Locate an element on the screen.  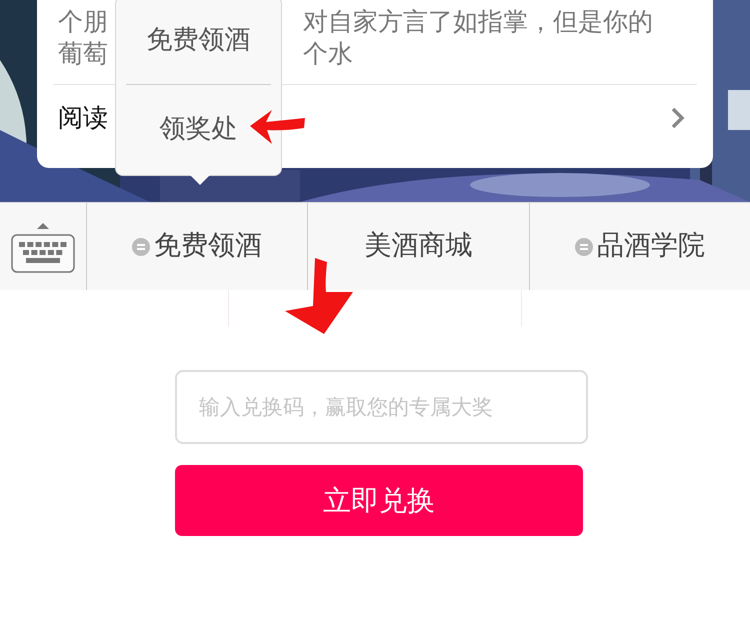
menu-tab: 免费领酒 is located at coordinates (208, 246).